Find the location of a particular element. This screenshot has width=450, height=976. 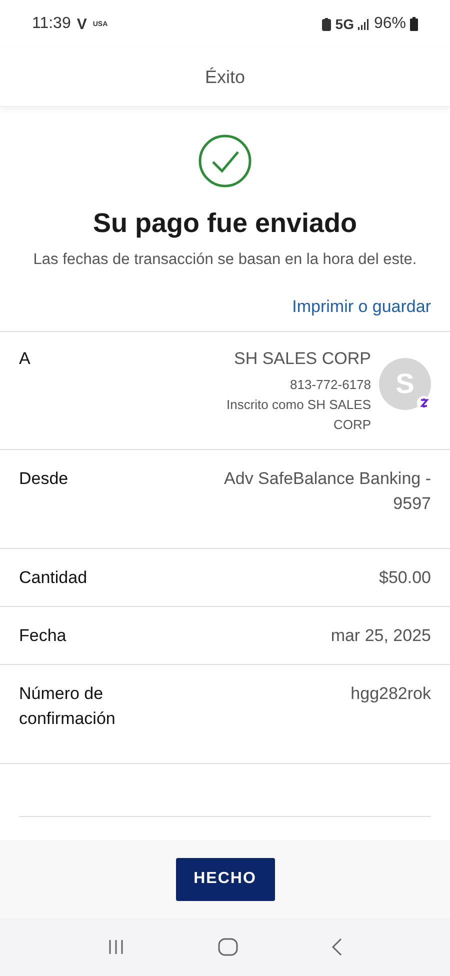

recent-apps-icon is located at coordinates (115, 947).